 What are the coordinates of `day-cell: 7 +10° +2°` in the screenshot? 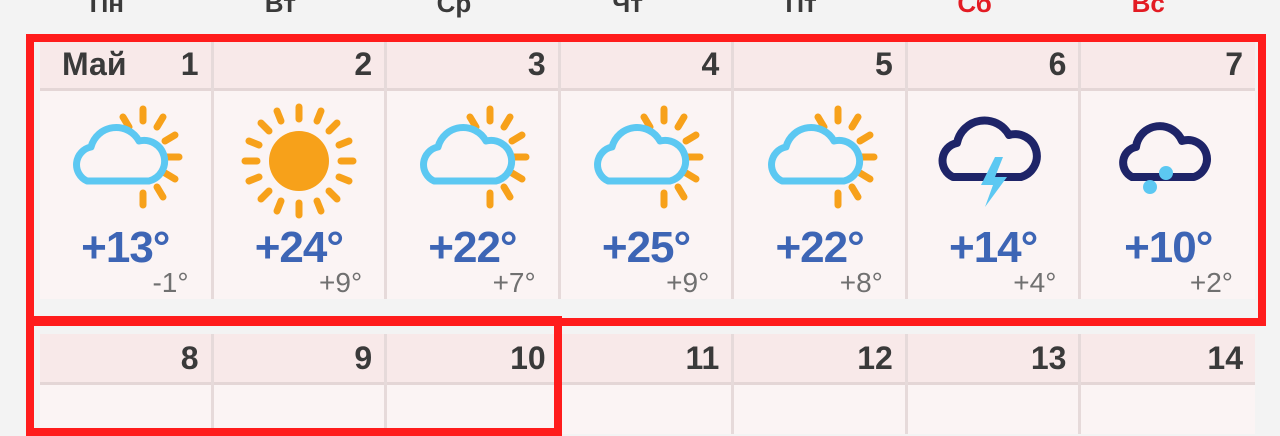 It's located at (1168, 169).